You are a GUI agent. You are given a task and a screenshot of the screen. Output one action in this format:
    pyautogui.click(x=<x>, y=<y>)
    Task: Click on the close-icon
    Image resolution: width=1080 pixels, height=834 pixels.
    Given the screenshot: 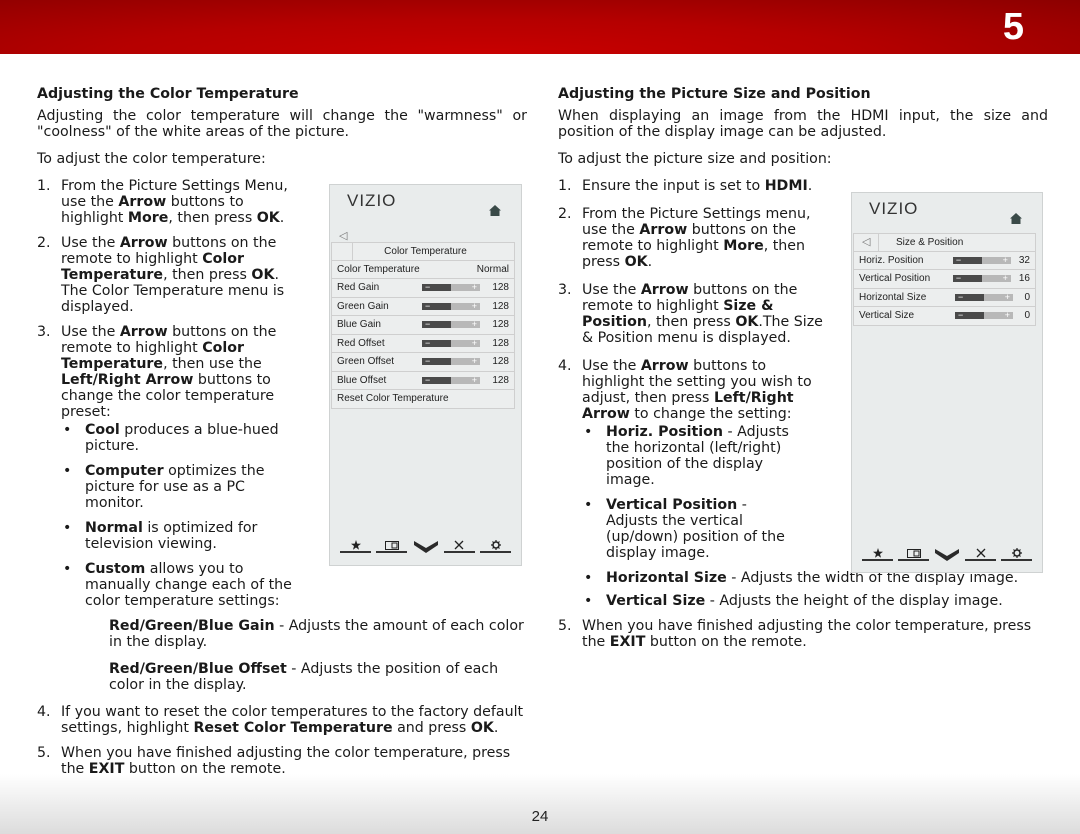 What is the action you would take?
    pyautogui.click(x=981, y=553)
    